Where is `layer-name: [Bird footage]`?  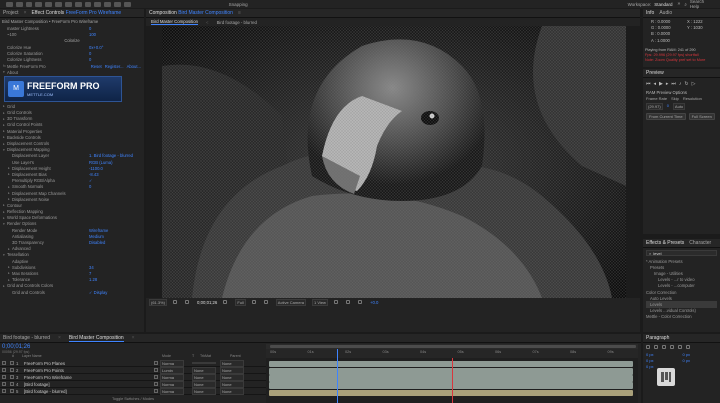
layer-name: [Bird footage] is located at coordinates (88, 384).